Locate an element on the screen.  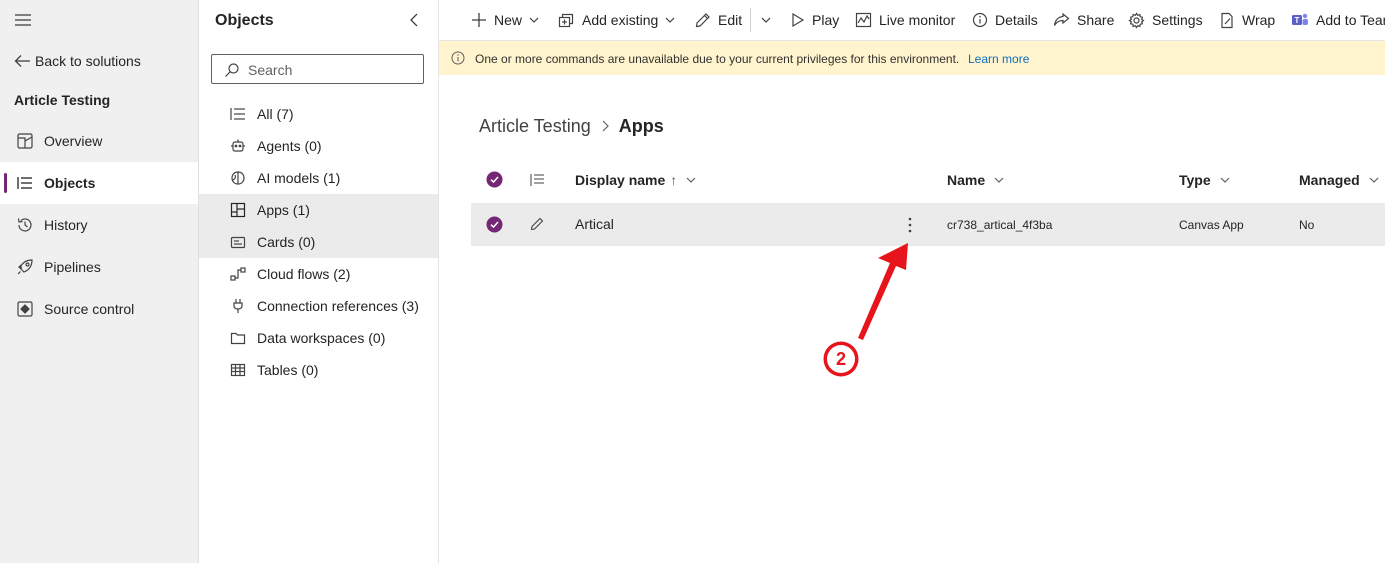
row-checkbox is located at coordinates (494, 224).